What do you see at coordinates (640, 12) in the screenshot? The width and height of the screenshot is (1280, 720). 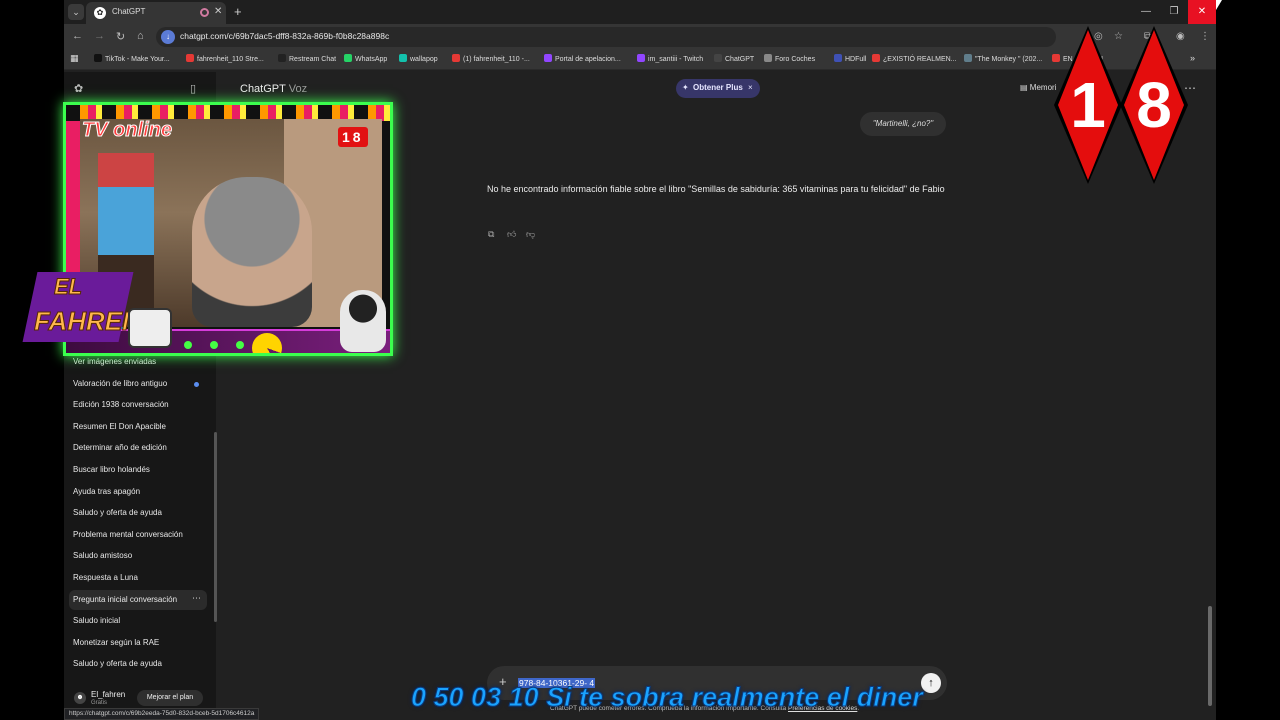 I see `tab-bar: ⌄ ✿ ChatGPT ✕ + — ❐ ✕` at bounding box center [640, 12].